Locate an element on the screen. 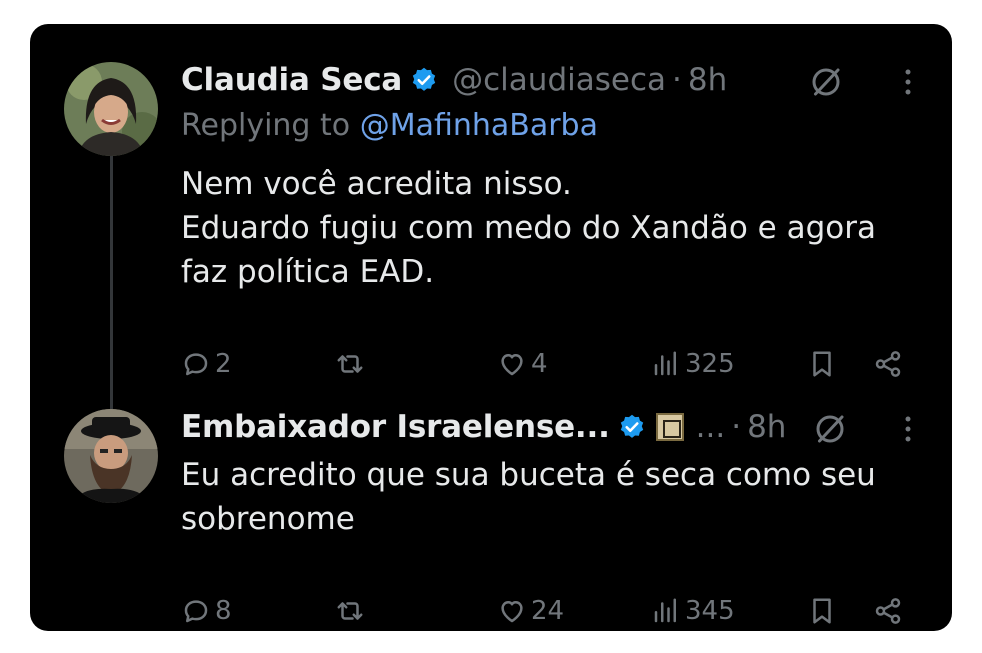 The height and width of the screenshot is (653, 982). tweet-text-line: Nem você acredita nisso. is located at coordinates (376, 184).